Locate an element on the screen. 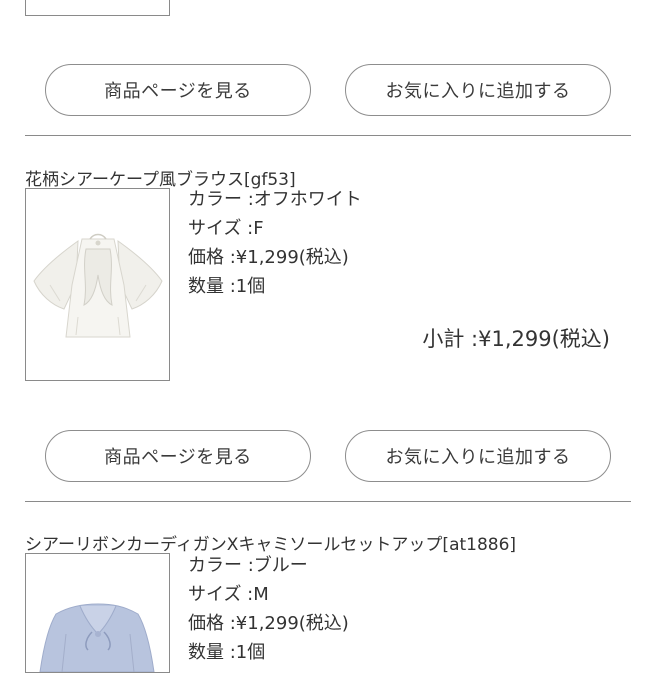 The width and height of the screenshot is (657, 673). product-title: 花柄シアーケープ風ブラウス[gf53] is located at coordinates (160, 177).